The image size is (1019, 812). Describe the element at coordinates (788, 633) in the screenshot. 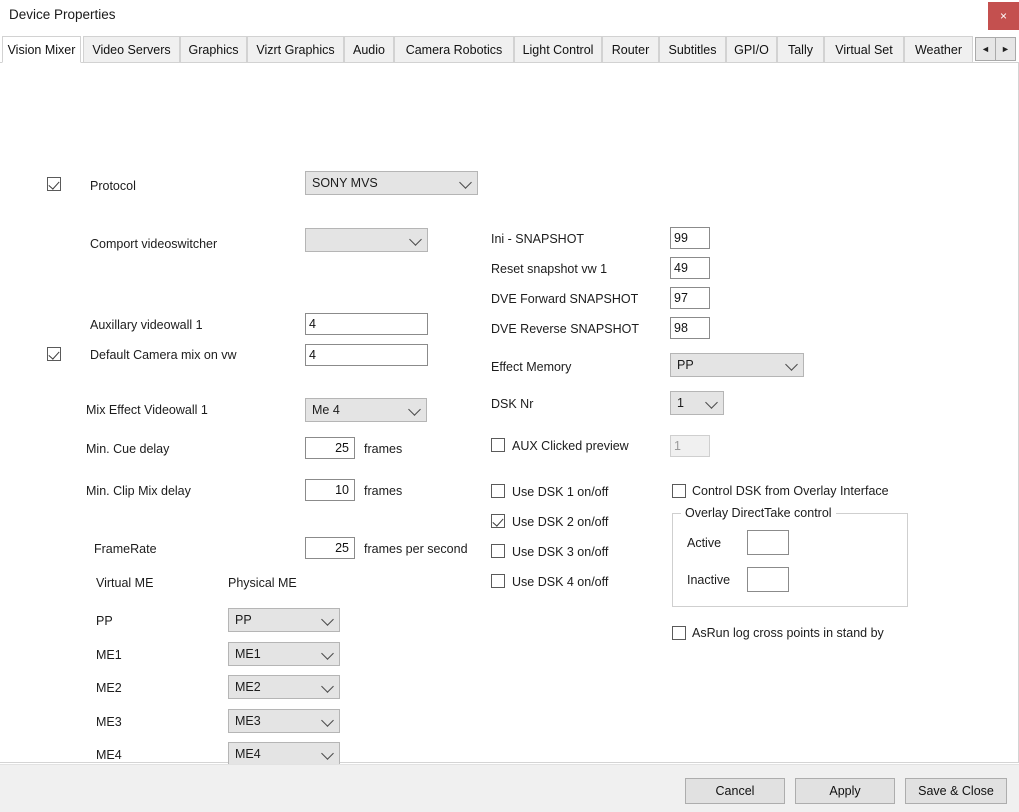

I see `asrun-log-label: AsRun log cross points in stand by` at that location.